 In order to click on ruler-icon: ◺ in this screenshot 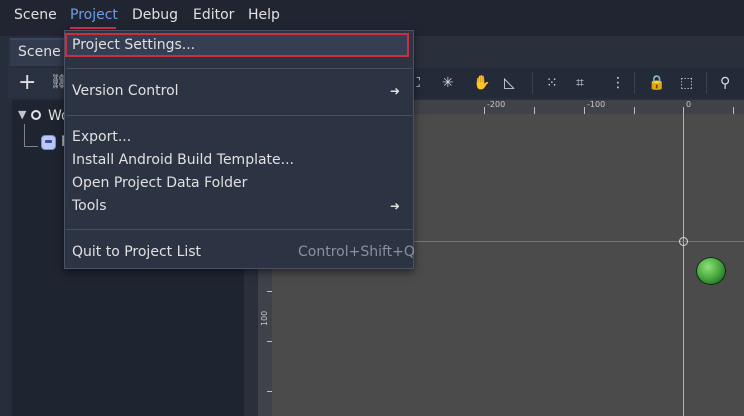, I will do `click(509, 83)`.